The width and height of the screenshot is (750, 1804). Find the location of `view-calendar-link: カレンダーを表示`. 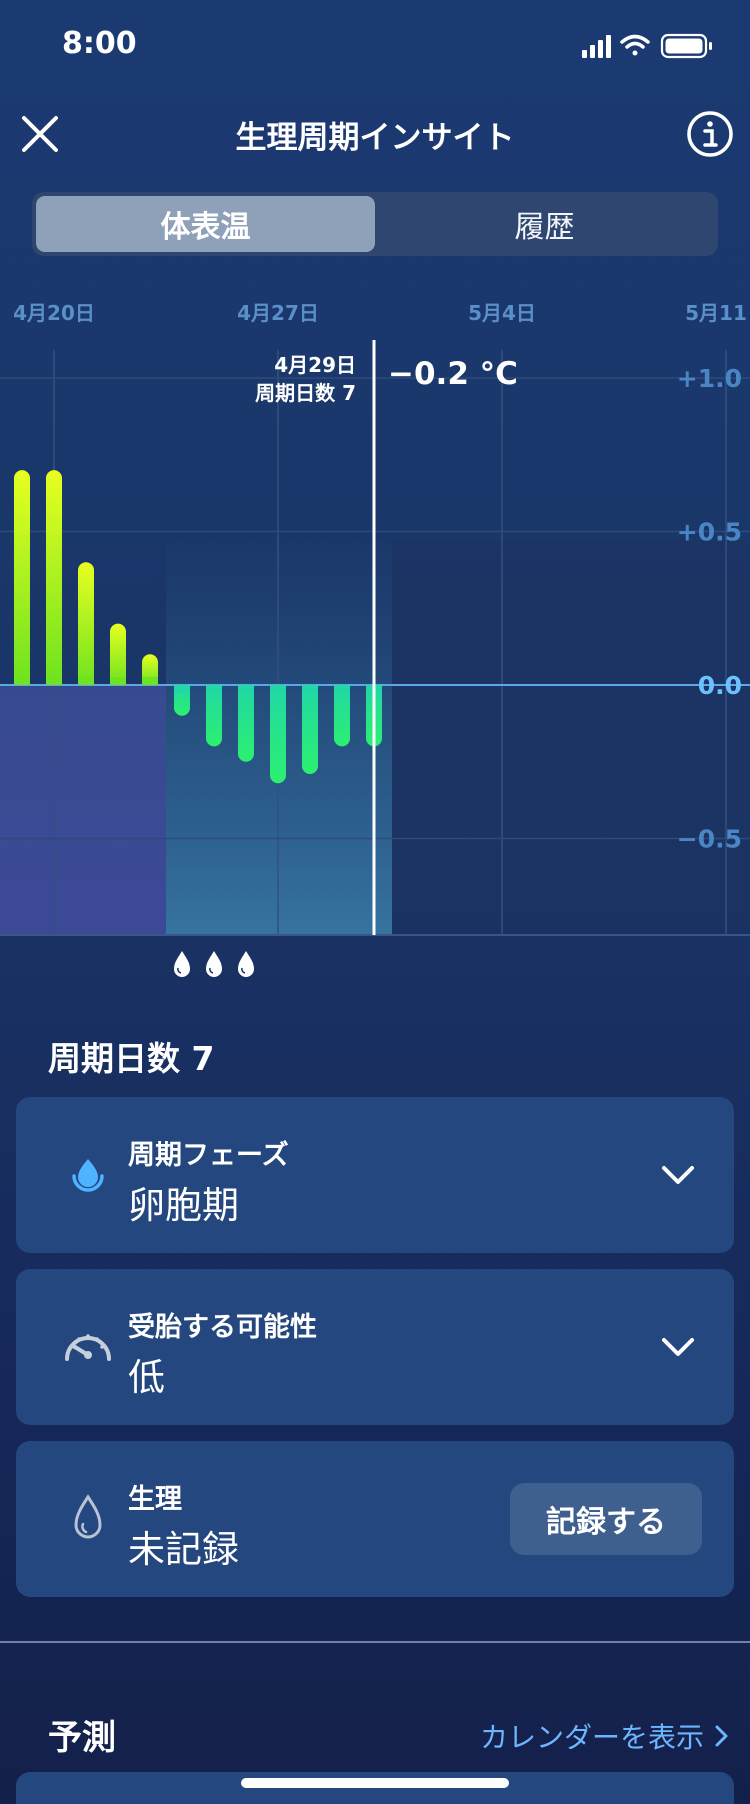

view-calendar-link: カレンダーを表示 is located at coordinates (605, 1736).